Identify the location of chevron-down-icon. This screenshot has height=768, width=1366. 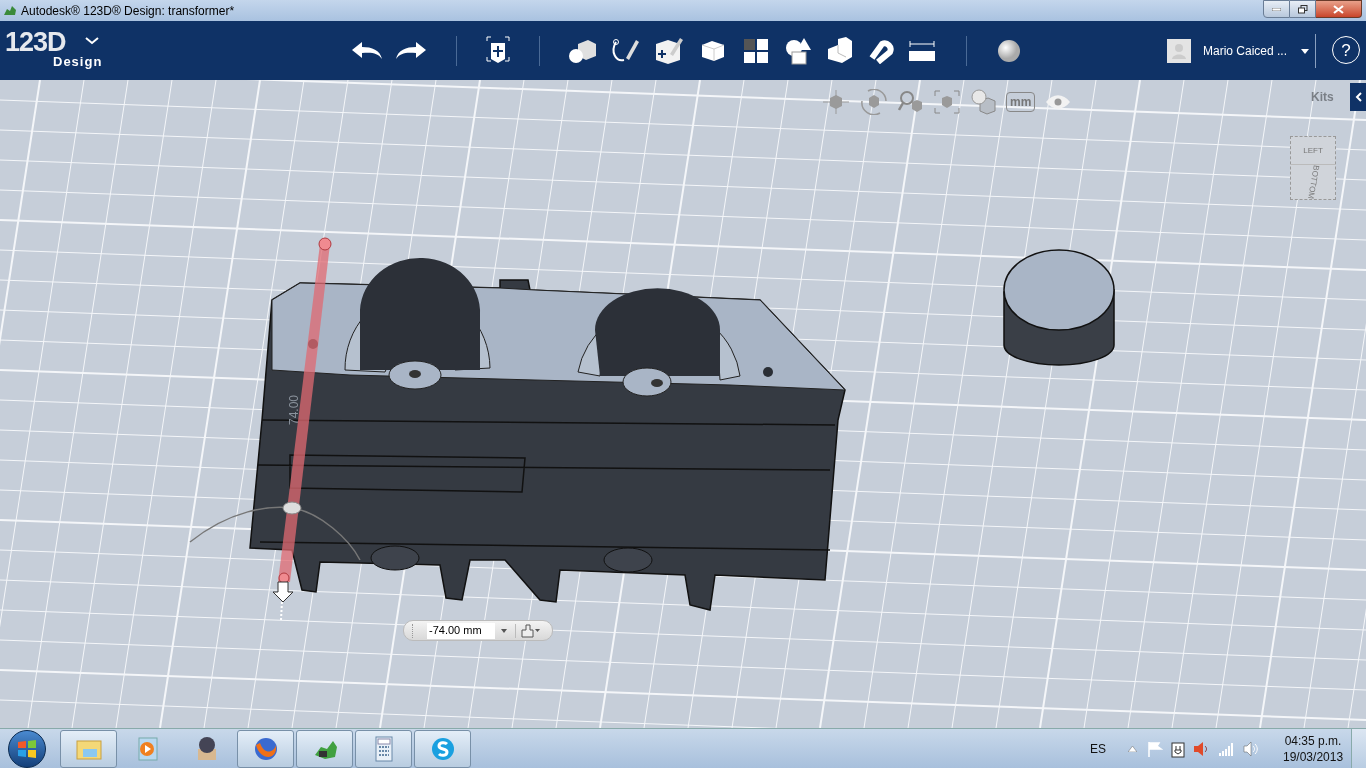
(92, 40).